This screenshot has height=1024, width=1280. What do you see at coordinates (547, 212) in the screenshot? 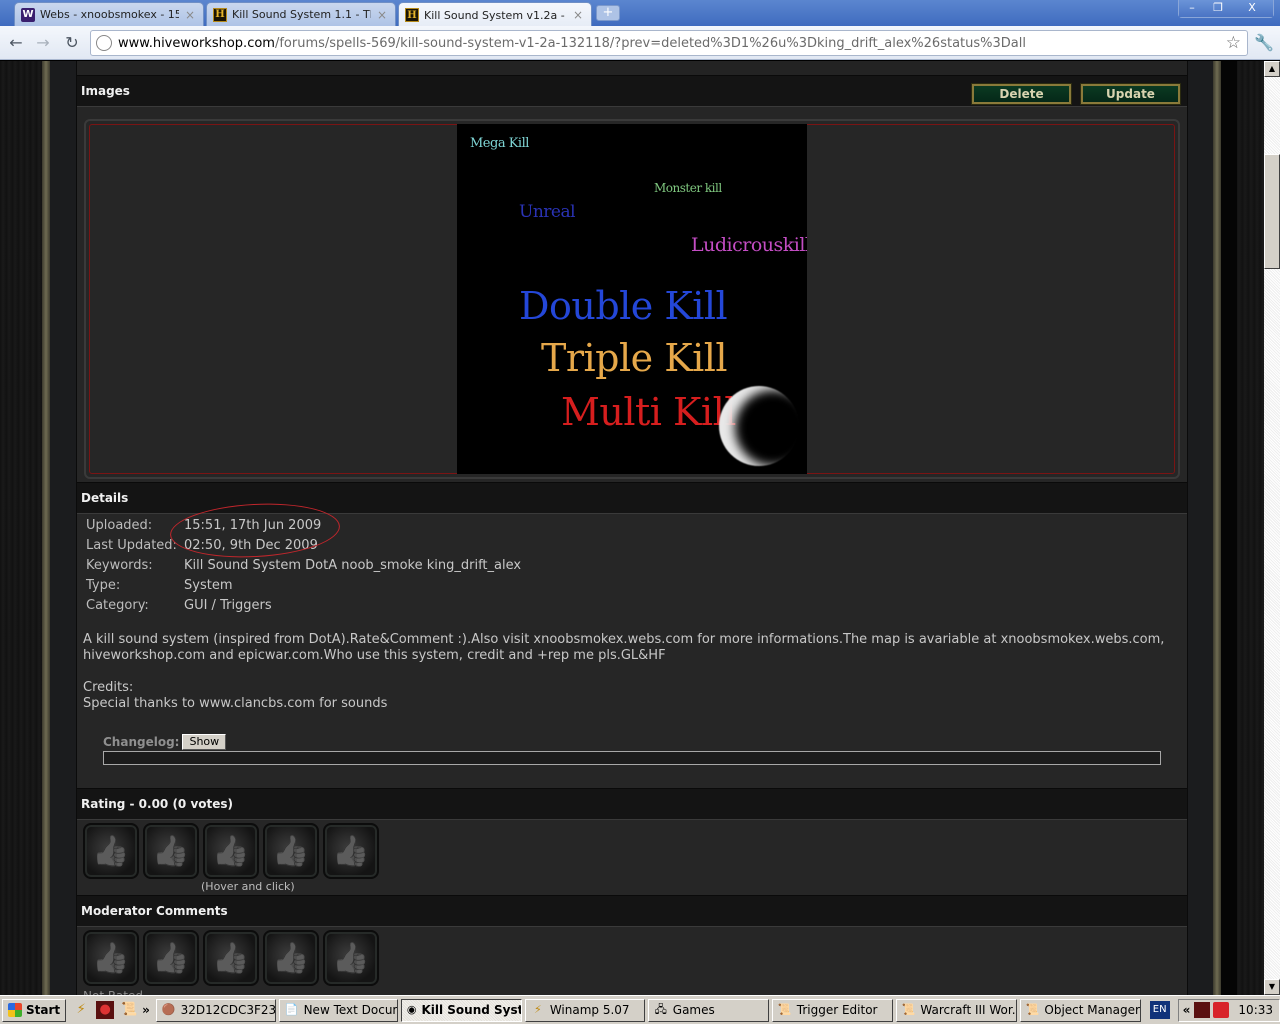
I see `preview-text-unreal: Unreal` at bounding box center [547, 212].